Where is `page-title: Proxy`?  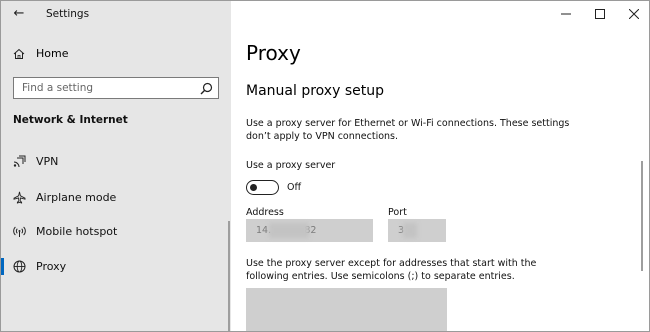
page-title: Proxy is located at coordinates (273, 53).